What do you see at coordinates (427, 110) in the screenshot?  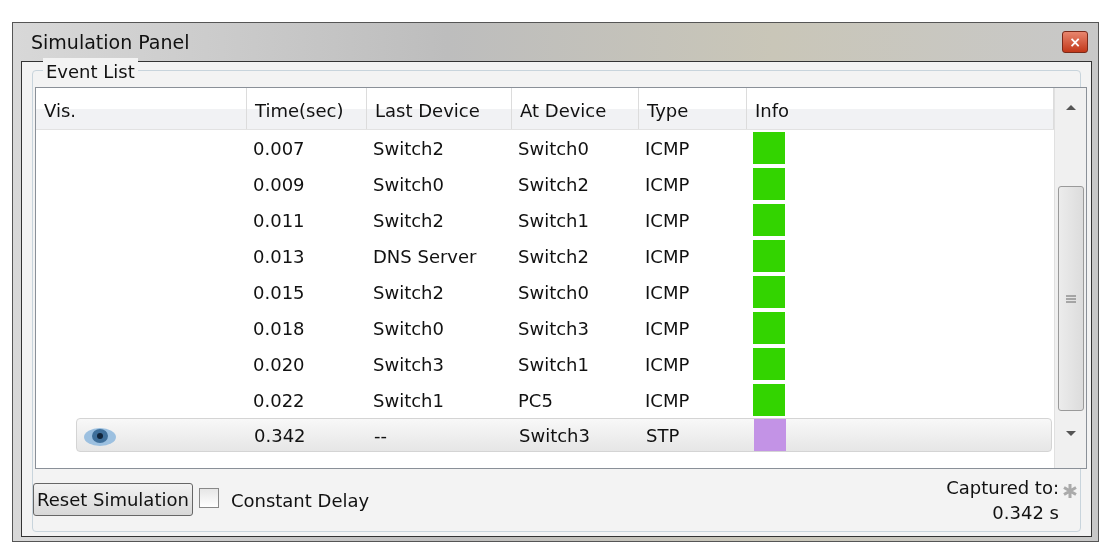 I see `column-header: Last Device` at bounding box center [427, 110].